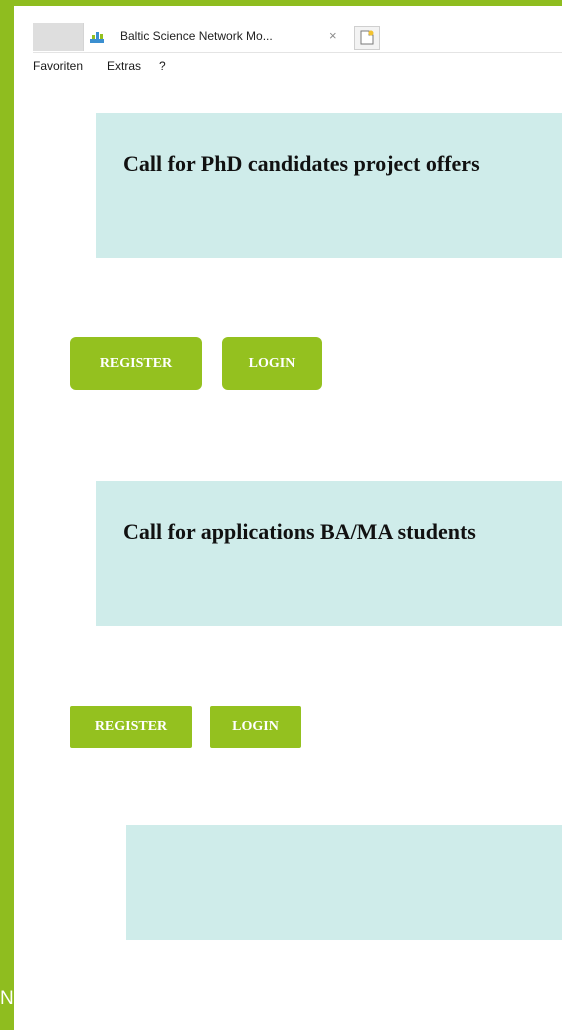 This screenshot has height=1030, width=562. I want to click on register-button-bama: REGISTER, so click(131, 727).